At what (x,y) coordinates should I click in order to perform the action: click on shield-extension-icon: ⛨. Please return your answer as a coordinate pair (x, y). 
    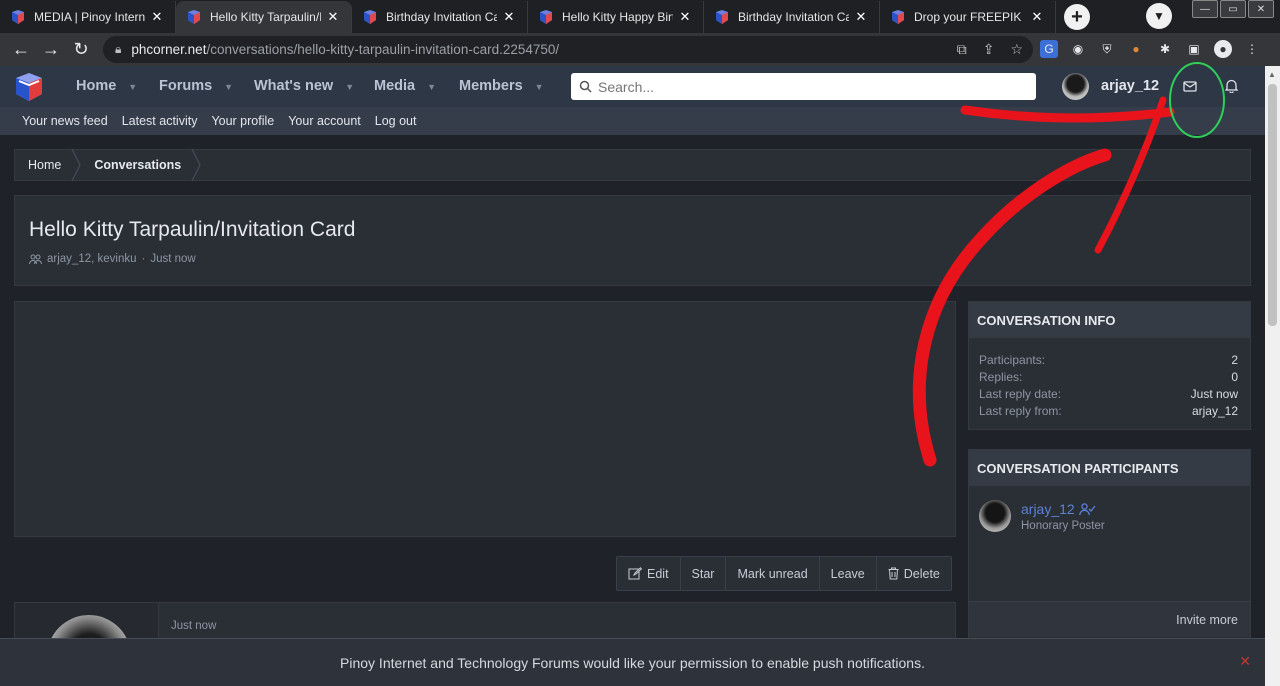
    Looking at the image, I should click on (1107, 49).